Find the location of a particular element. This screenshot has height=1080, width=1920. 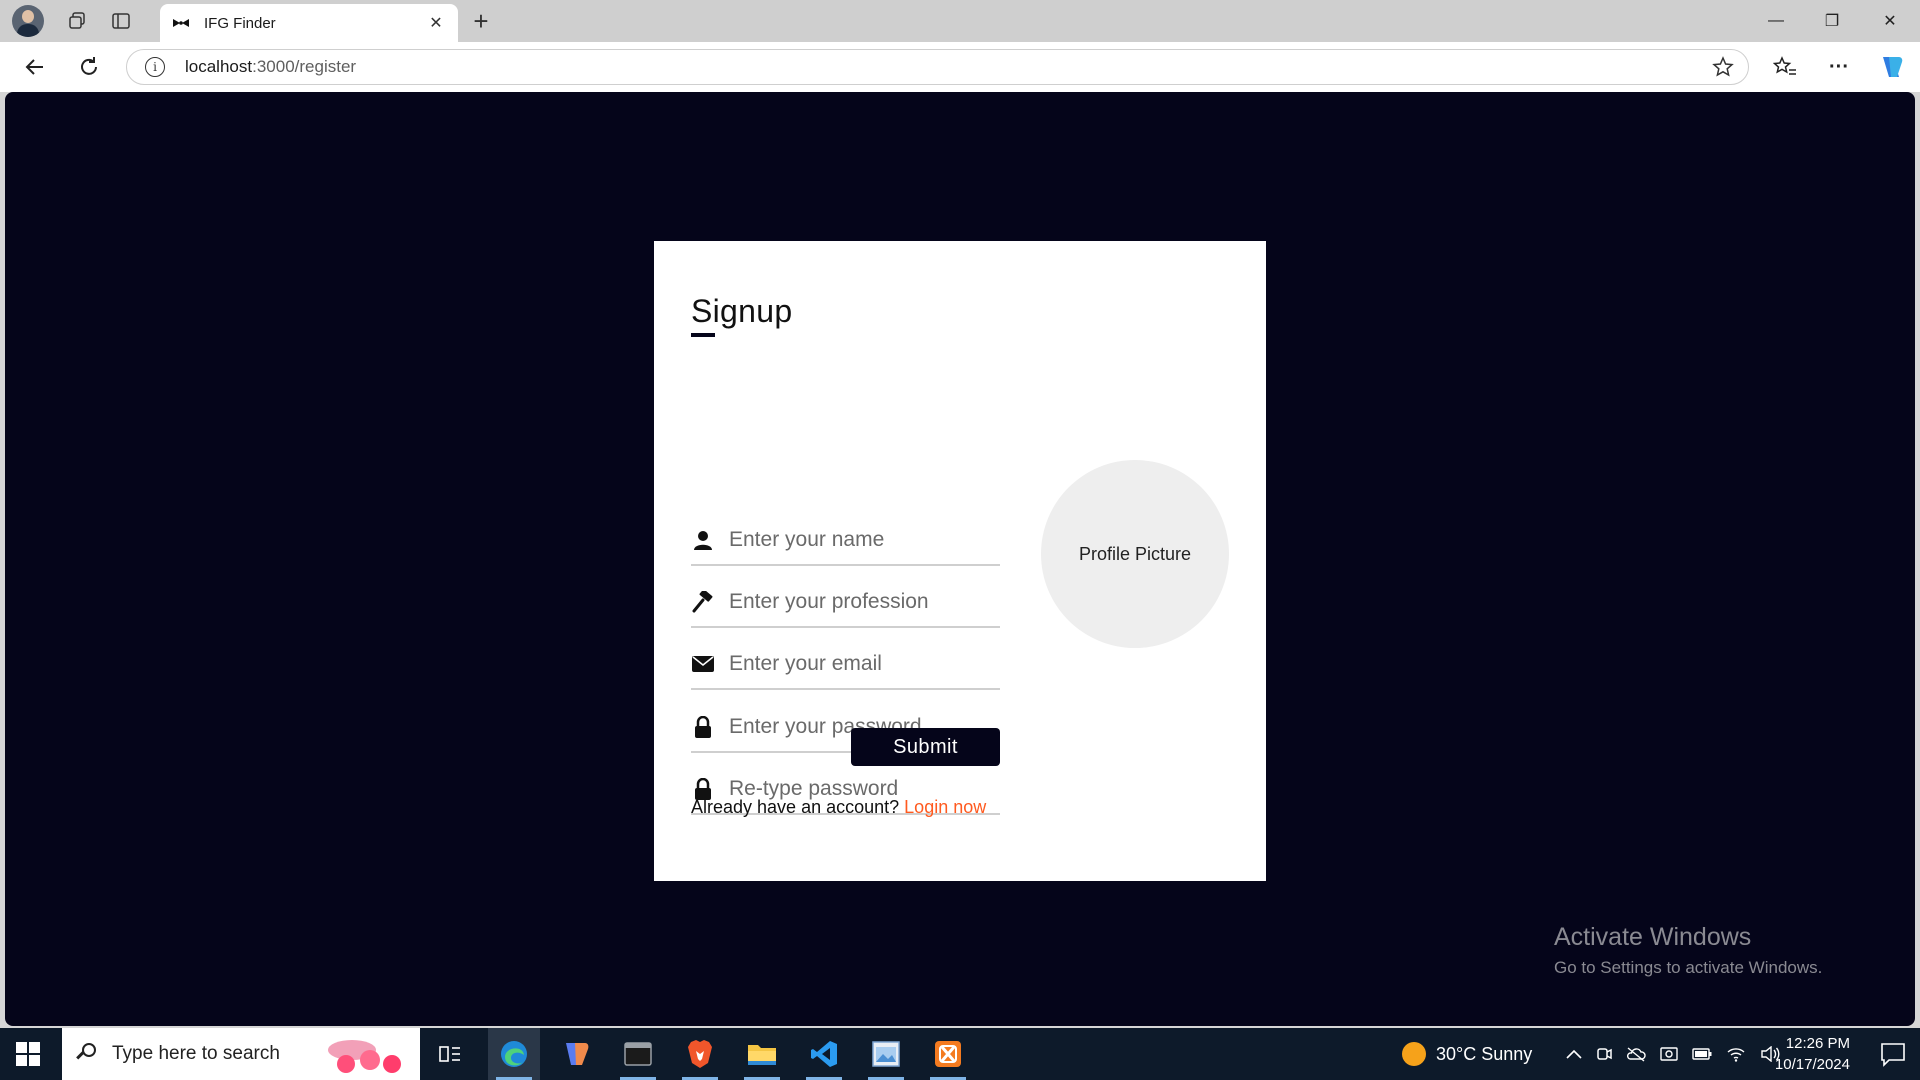

login-now-link: Login now is located at coordinates (945, 807).